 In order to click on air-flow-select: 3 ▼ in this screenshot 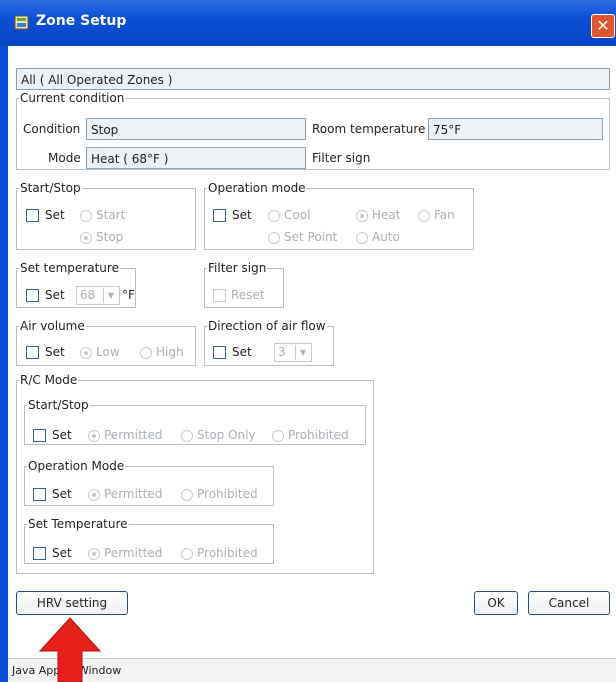, I will do `click(293, 352)`.